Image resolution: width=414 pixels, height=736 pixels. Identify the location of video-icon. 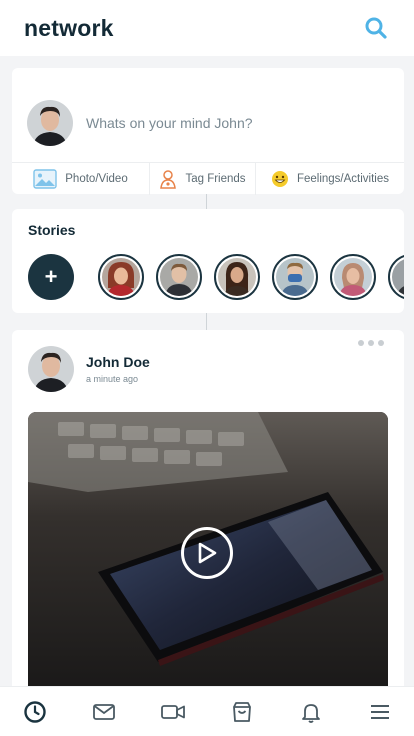
(172, 711).